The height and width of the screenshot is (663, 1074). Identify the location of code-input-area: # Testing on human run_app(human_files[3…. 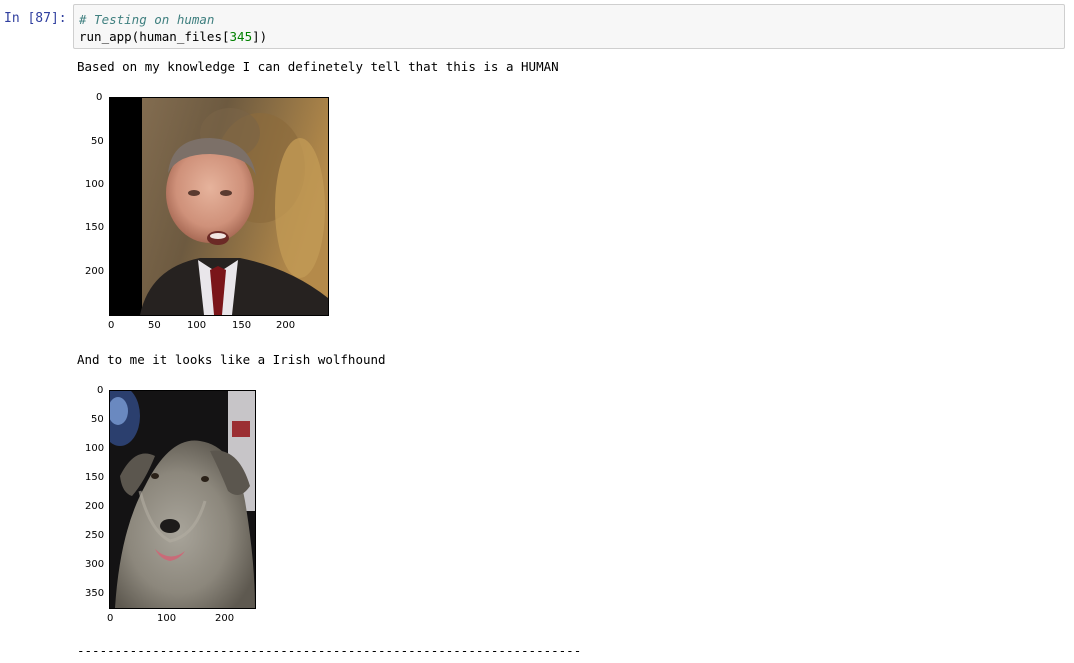
(569, 26).